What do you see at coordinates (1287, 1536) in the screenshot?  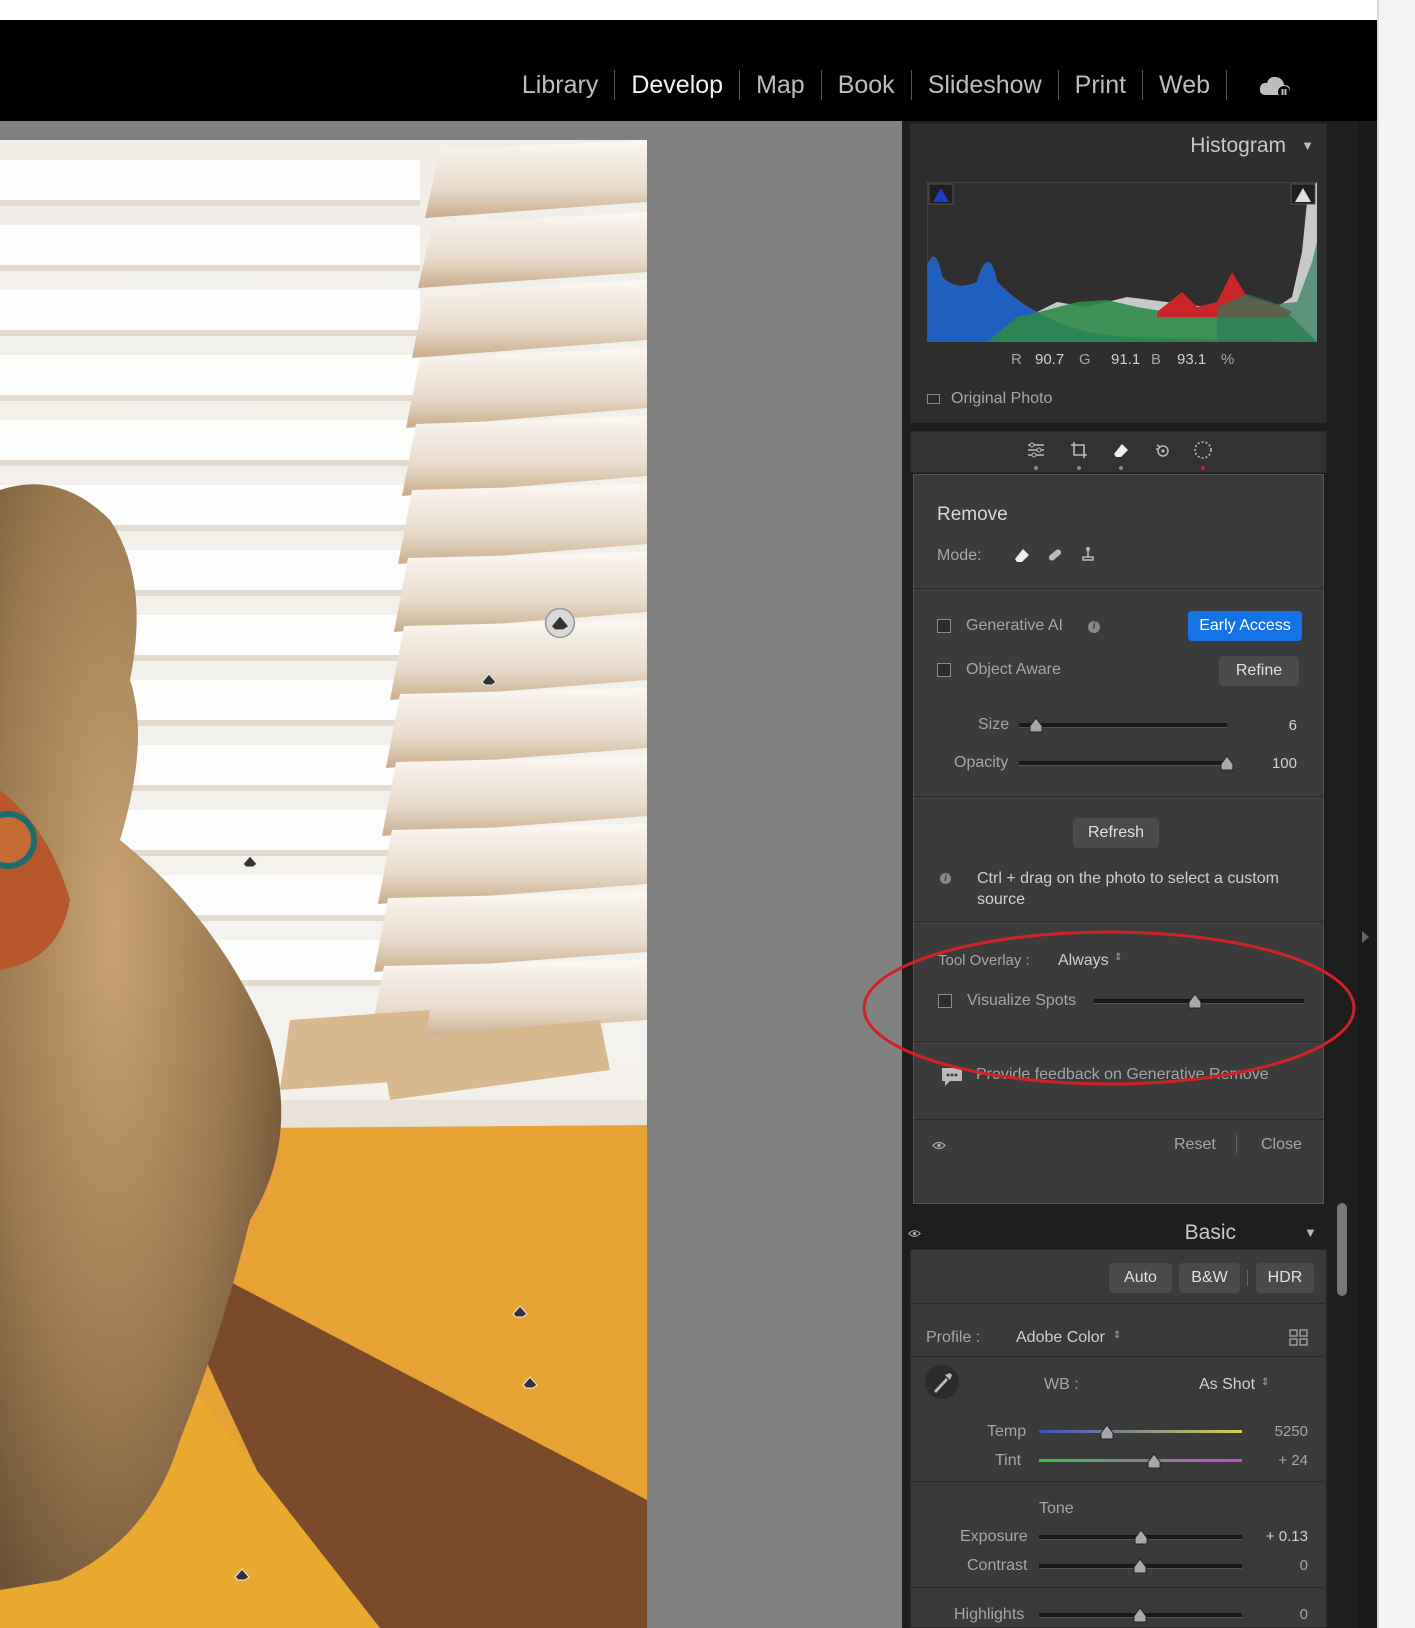 I see `exposure-value: + 0.13` at bounding box center [1287, 1536].